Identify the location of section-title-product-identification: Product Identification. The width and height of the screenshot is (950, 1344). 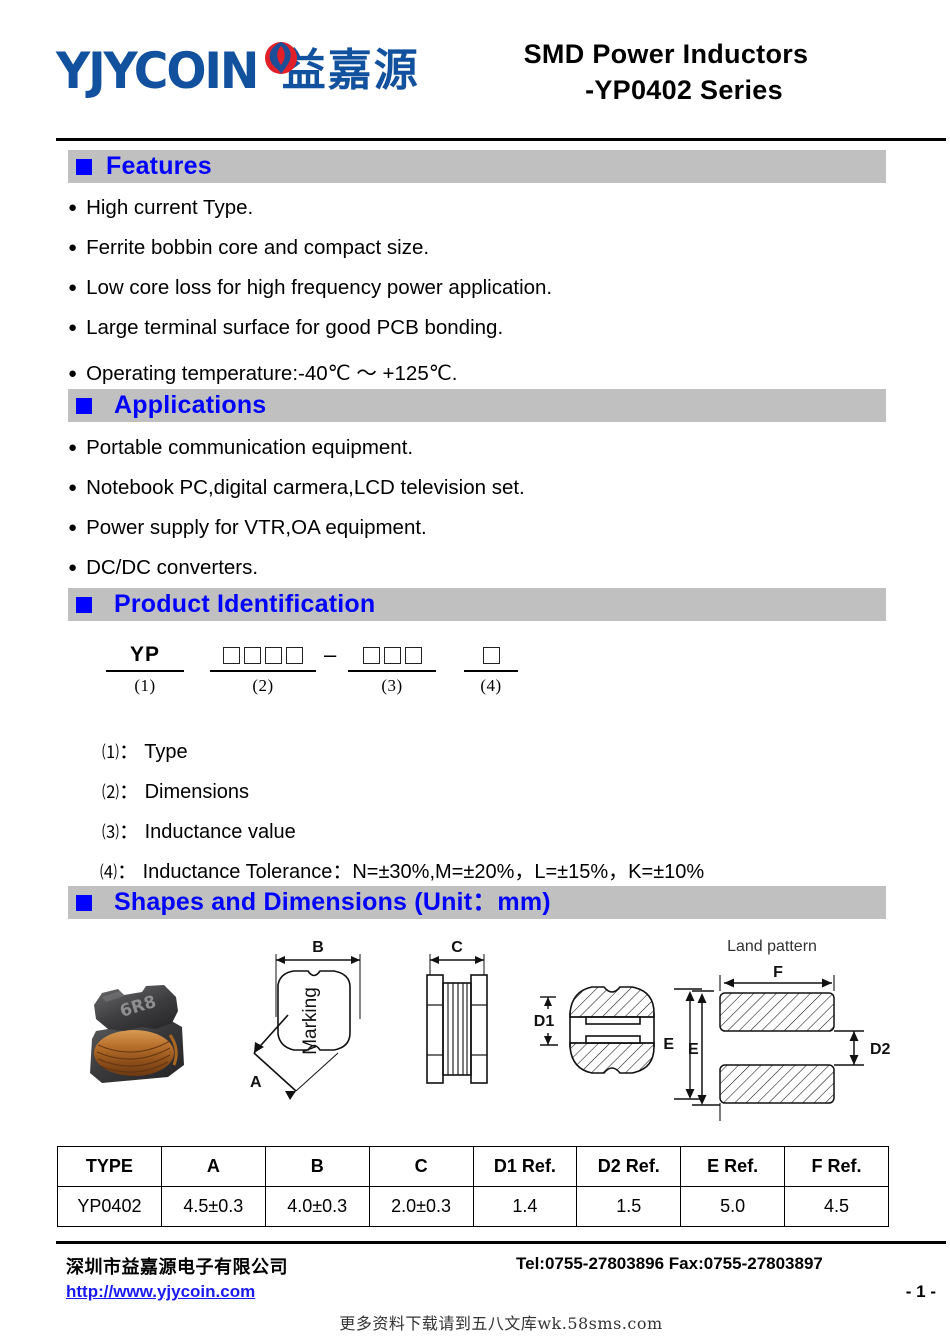
(245, 604).